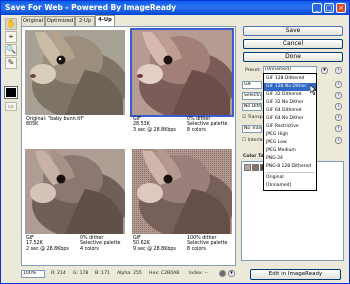  Describe the element at coordinates (154, 130) in the screenshot. I see `pane-download-time: 3 sec @ 28.8Kbps` at that location.